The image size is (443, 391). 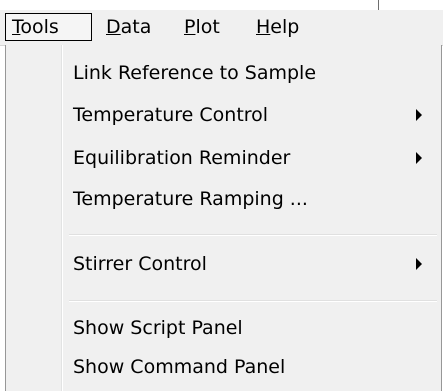 I want to click on window-edge, so click(x=378, y=5).